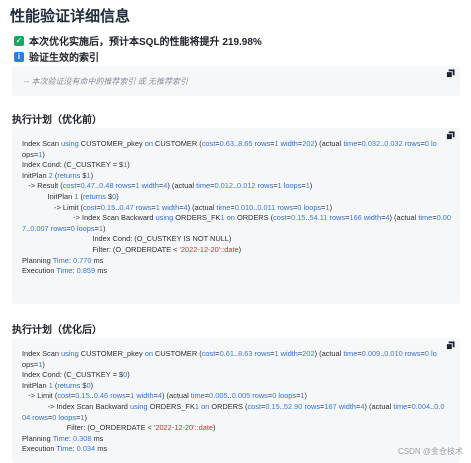 The height and width of the screenshot is (463, 471). What do you see at coordinates (57, 120) in the screenshot?
I see `plan-before-heading: 执行计划（优化前）` at bounding box center [57, 120].